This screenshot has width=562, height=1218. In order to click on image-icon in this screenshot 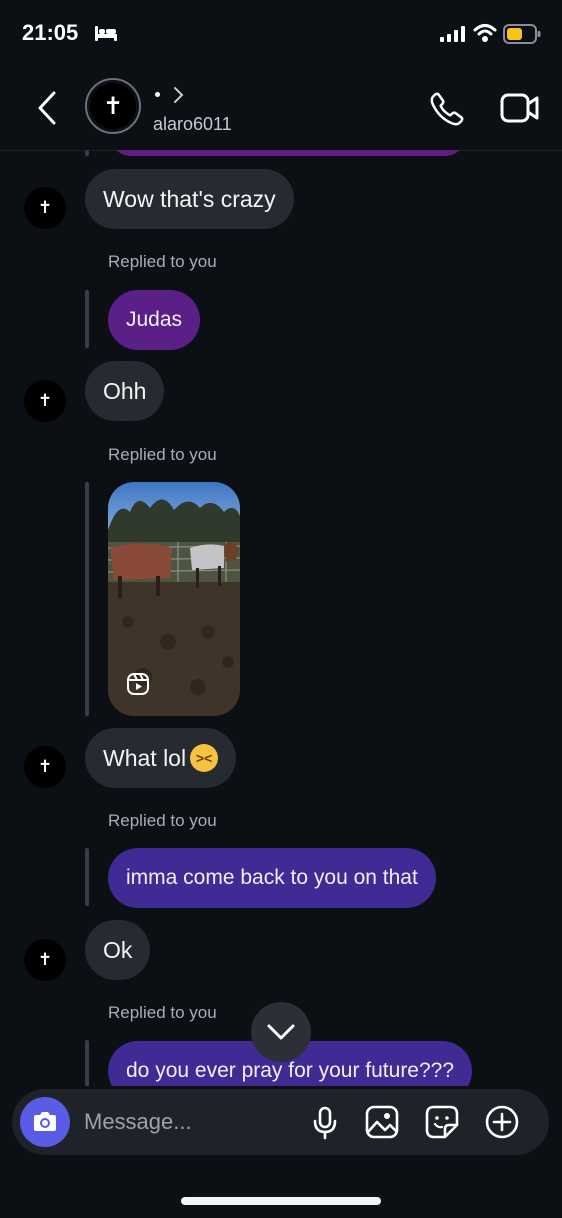, I will do `click(382, 1122)`.